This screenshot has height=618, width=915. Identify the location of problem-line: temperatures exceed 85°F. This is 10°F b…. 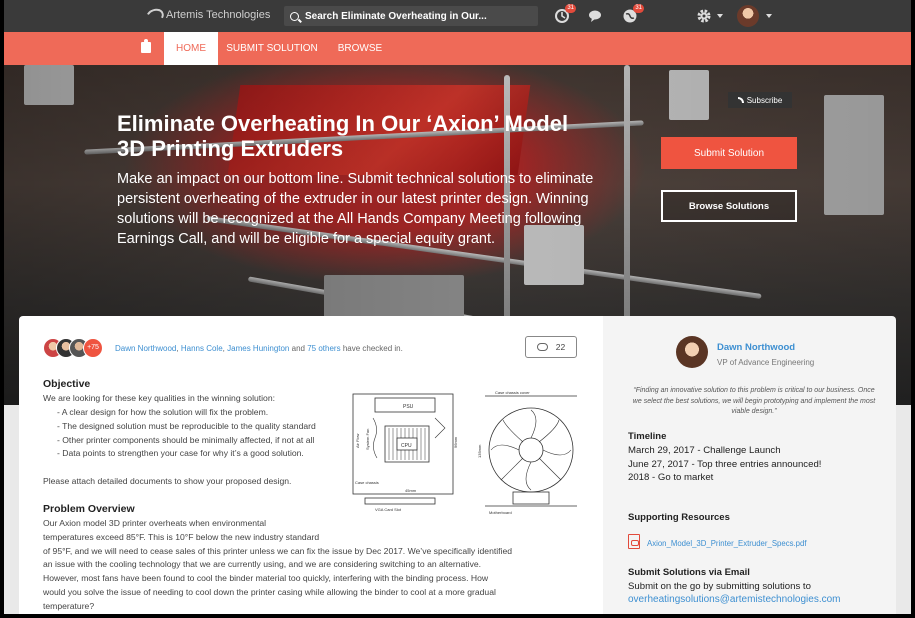
(181, 536).